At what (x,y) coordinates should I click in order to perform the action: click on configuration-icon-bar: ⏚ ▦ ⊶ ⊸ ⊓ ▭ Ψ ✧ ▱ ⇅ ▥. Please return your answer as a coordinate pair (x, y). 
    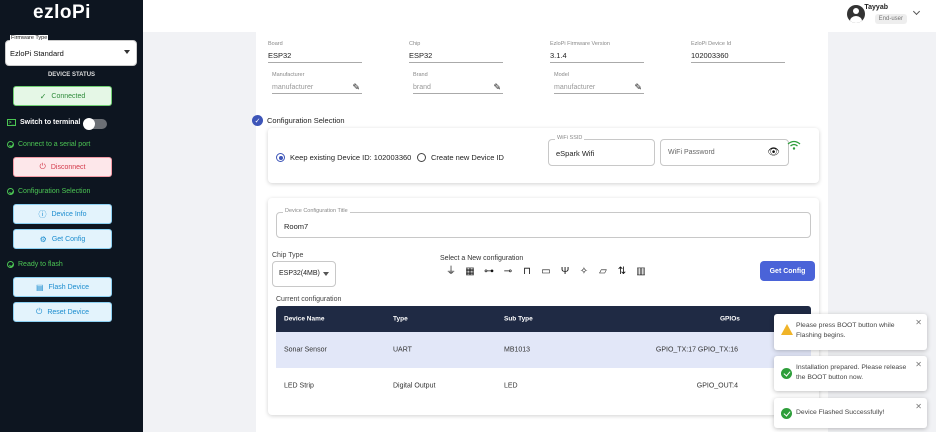
    Looking at the image, I should click on (546, 272).